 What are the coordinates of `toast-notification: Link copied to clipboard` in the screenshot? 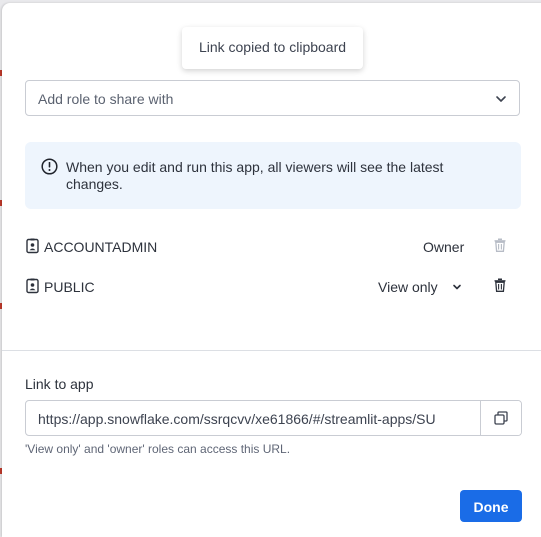 It's located at (272, 48).